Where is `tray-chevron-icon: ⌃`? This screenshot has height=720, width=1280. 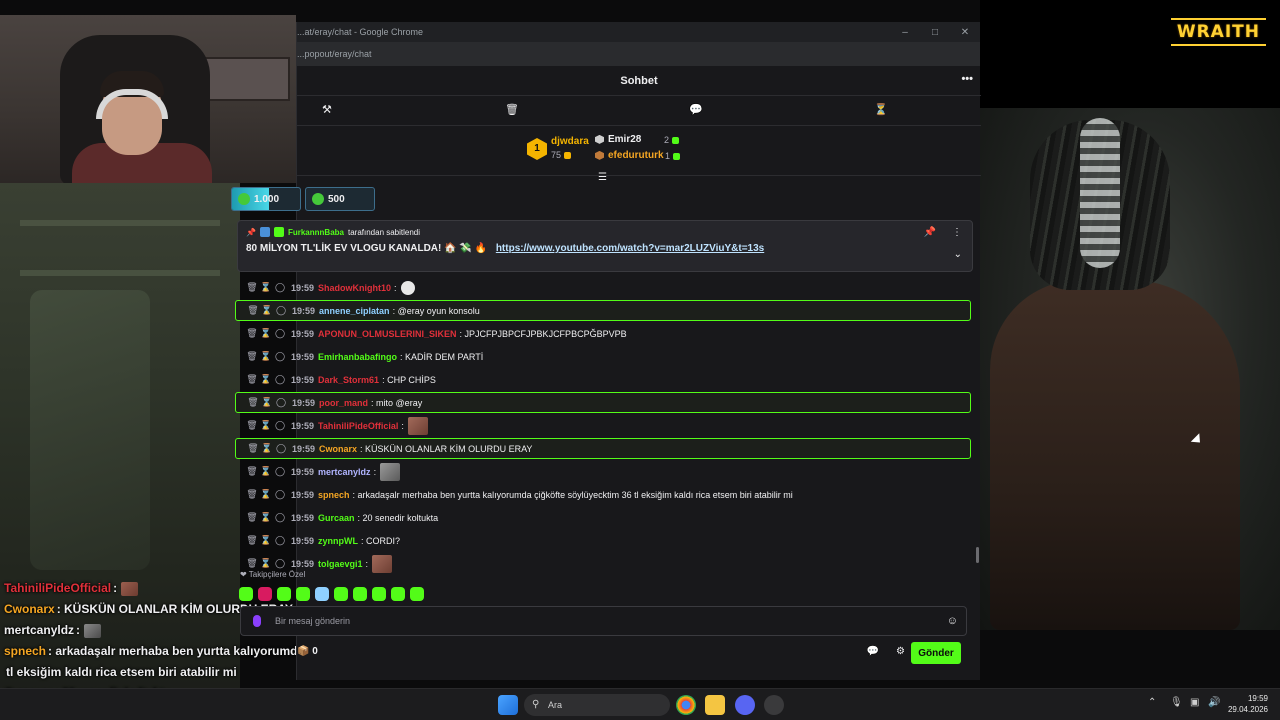
tray-chevron-icon: ⌃ is located at coordinates (1152, 702).